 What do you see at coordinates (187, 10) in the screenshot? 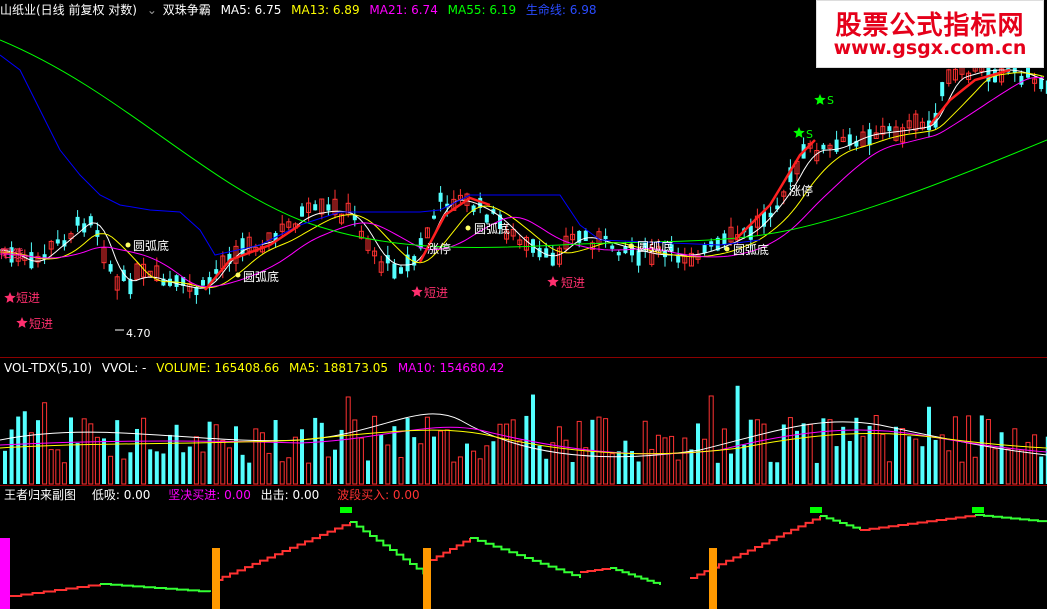
I see `indicator-name: 双珠争霸` at bounding box center [187, 10].